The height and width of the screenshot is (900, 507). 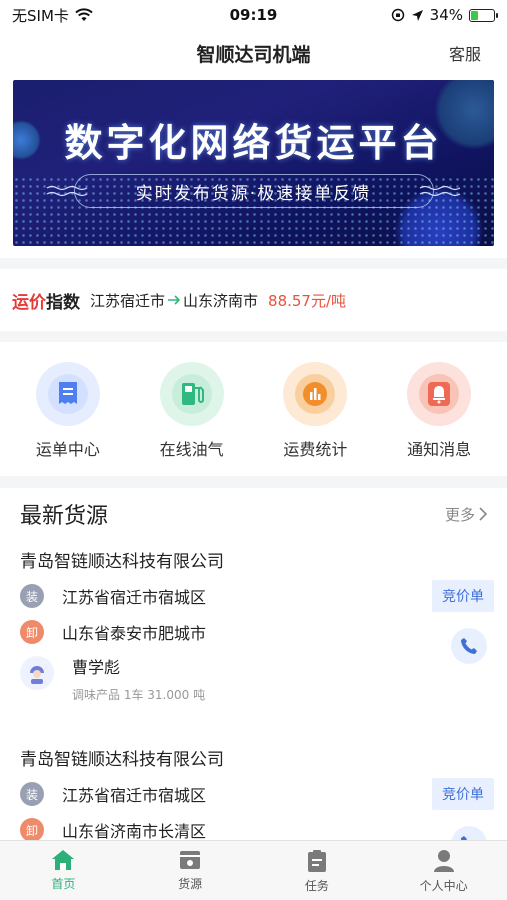 What do you see at coordinates (139, 695) in the screenshot?
I see `cargo-meta: 调味产品 1车 31.000 吨` at bounding box center [139, 695].